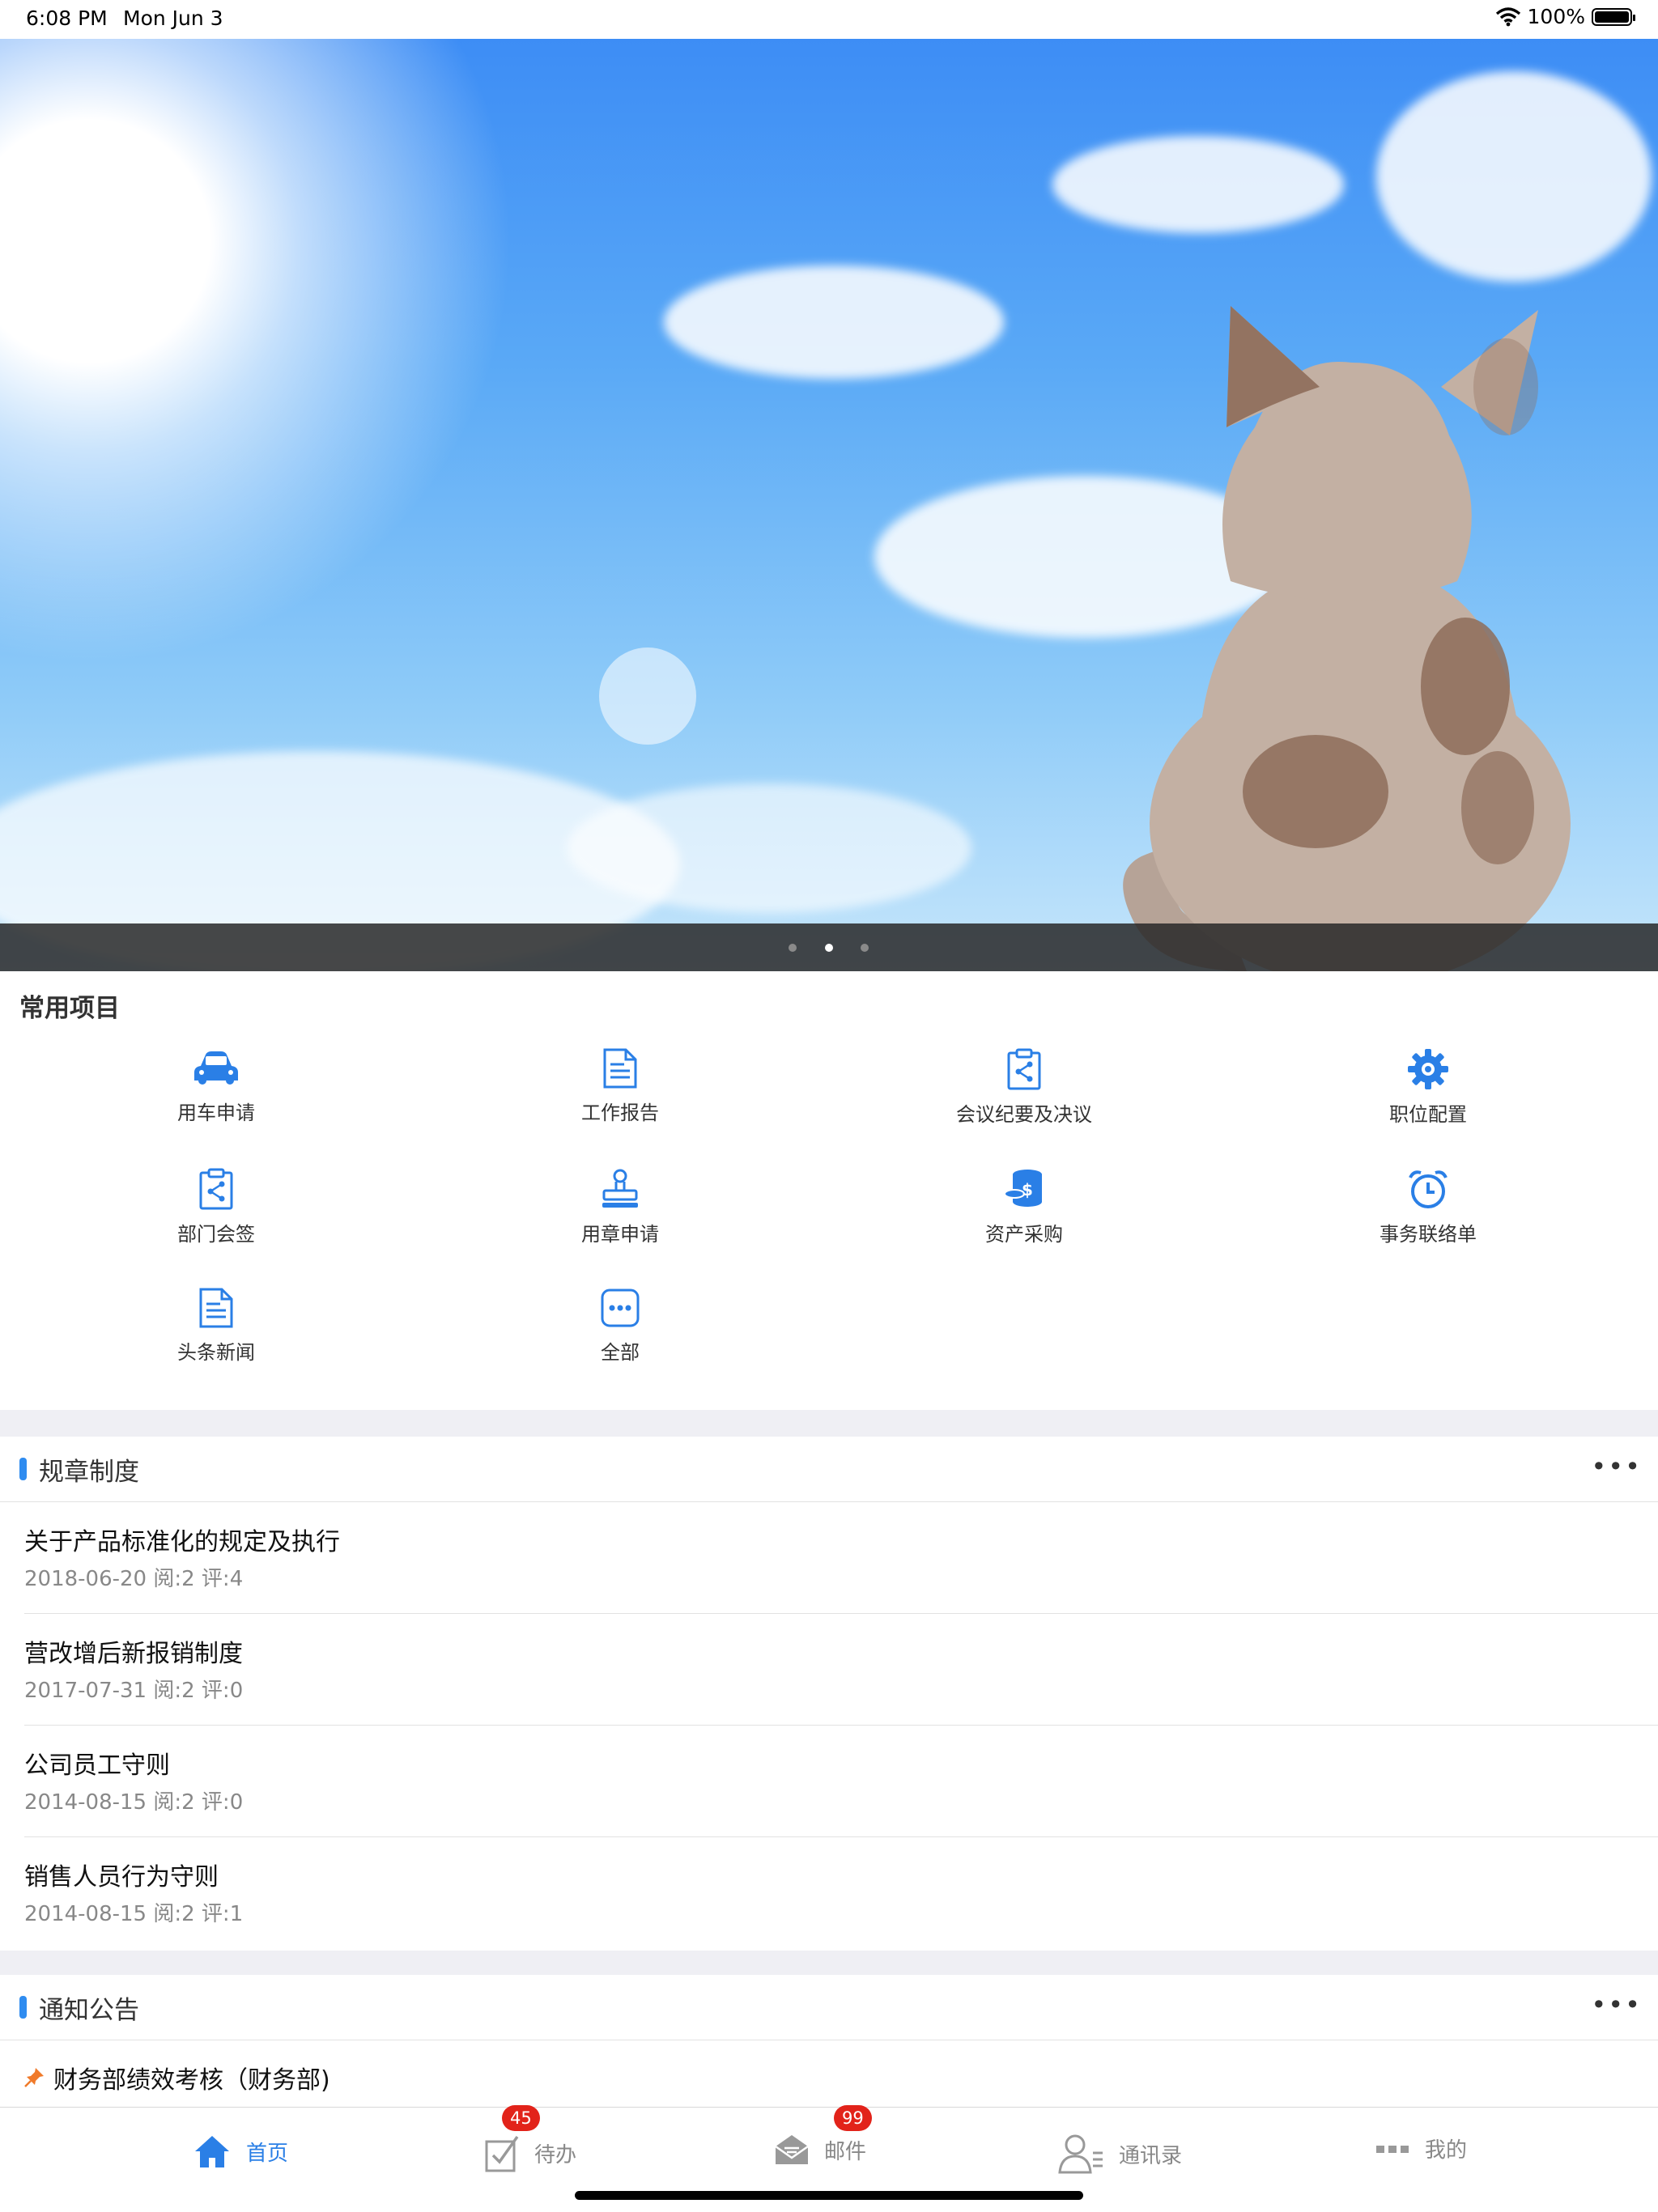 The height and width of the screenshot is (2212, 1658). I want to click on battery-icon, so click(1613, 16).